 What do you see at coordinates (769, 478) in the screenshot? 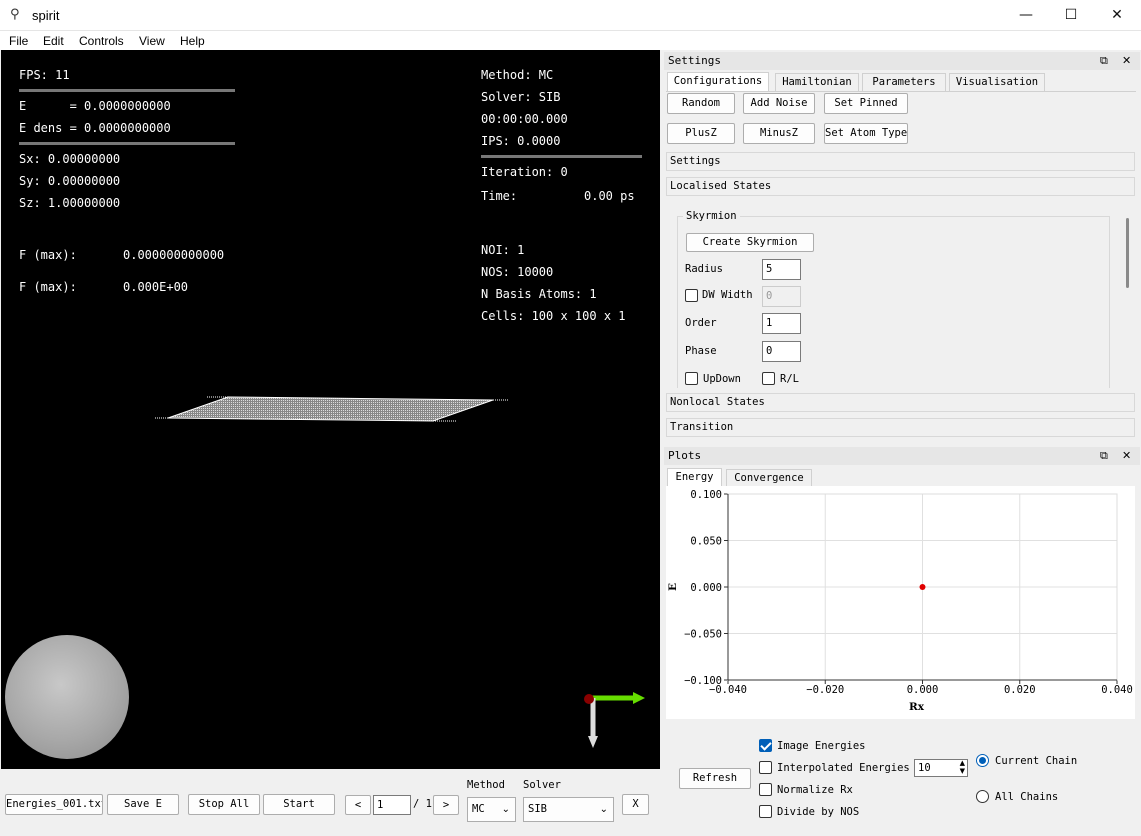
I see `tab-convergence: Convergence` at bounding box center [769, 478].